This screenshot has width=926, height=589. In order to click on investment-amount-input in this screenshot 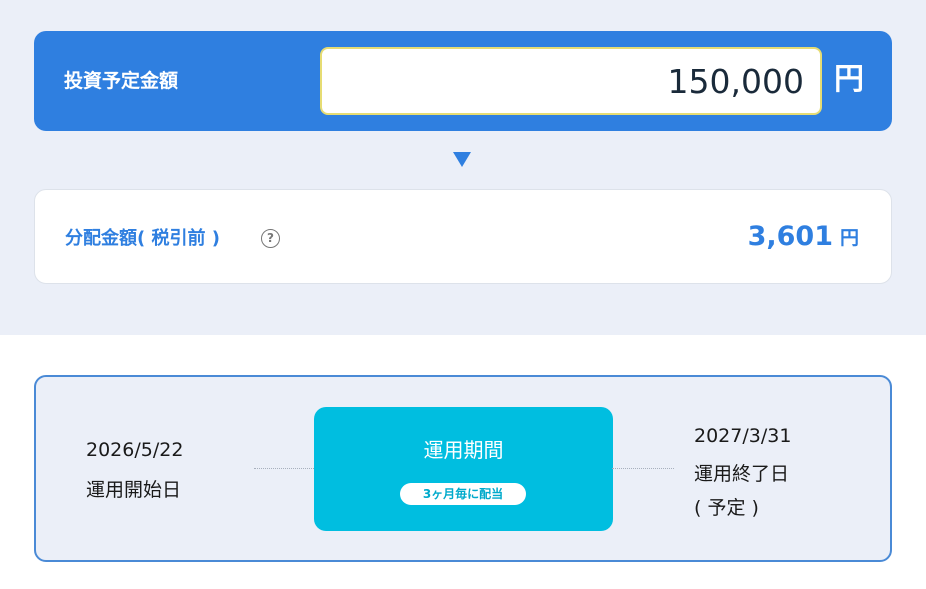, I will do `click(571, 81)`.